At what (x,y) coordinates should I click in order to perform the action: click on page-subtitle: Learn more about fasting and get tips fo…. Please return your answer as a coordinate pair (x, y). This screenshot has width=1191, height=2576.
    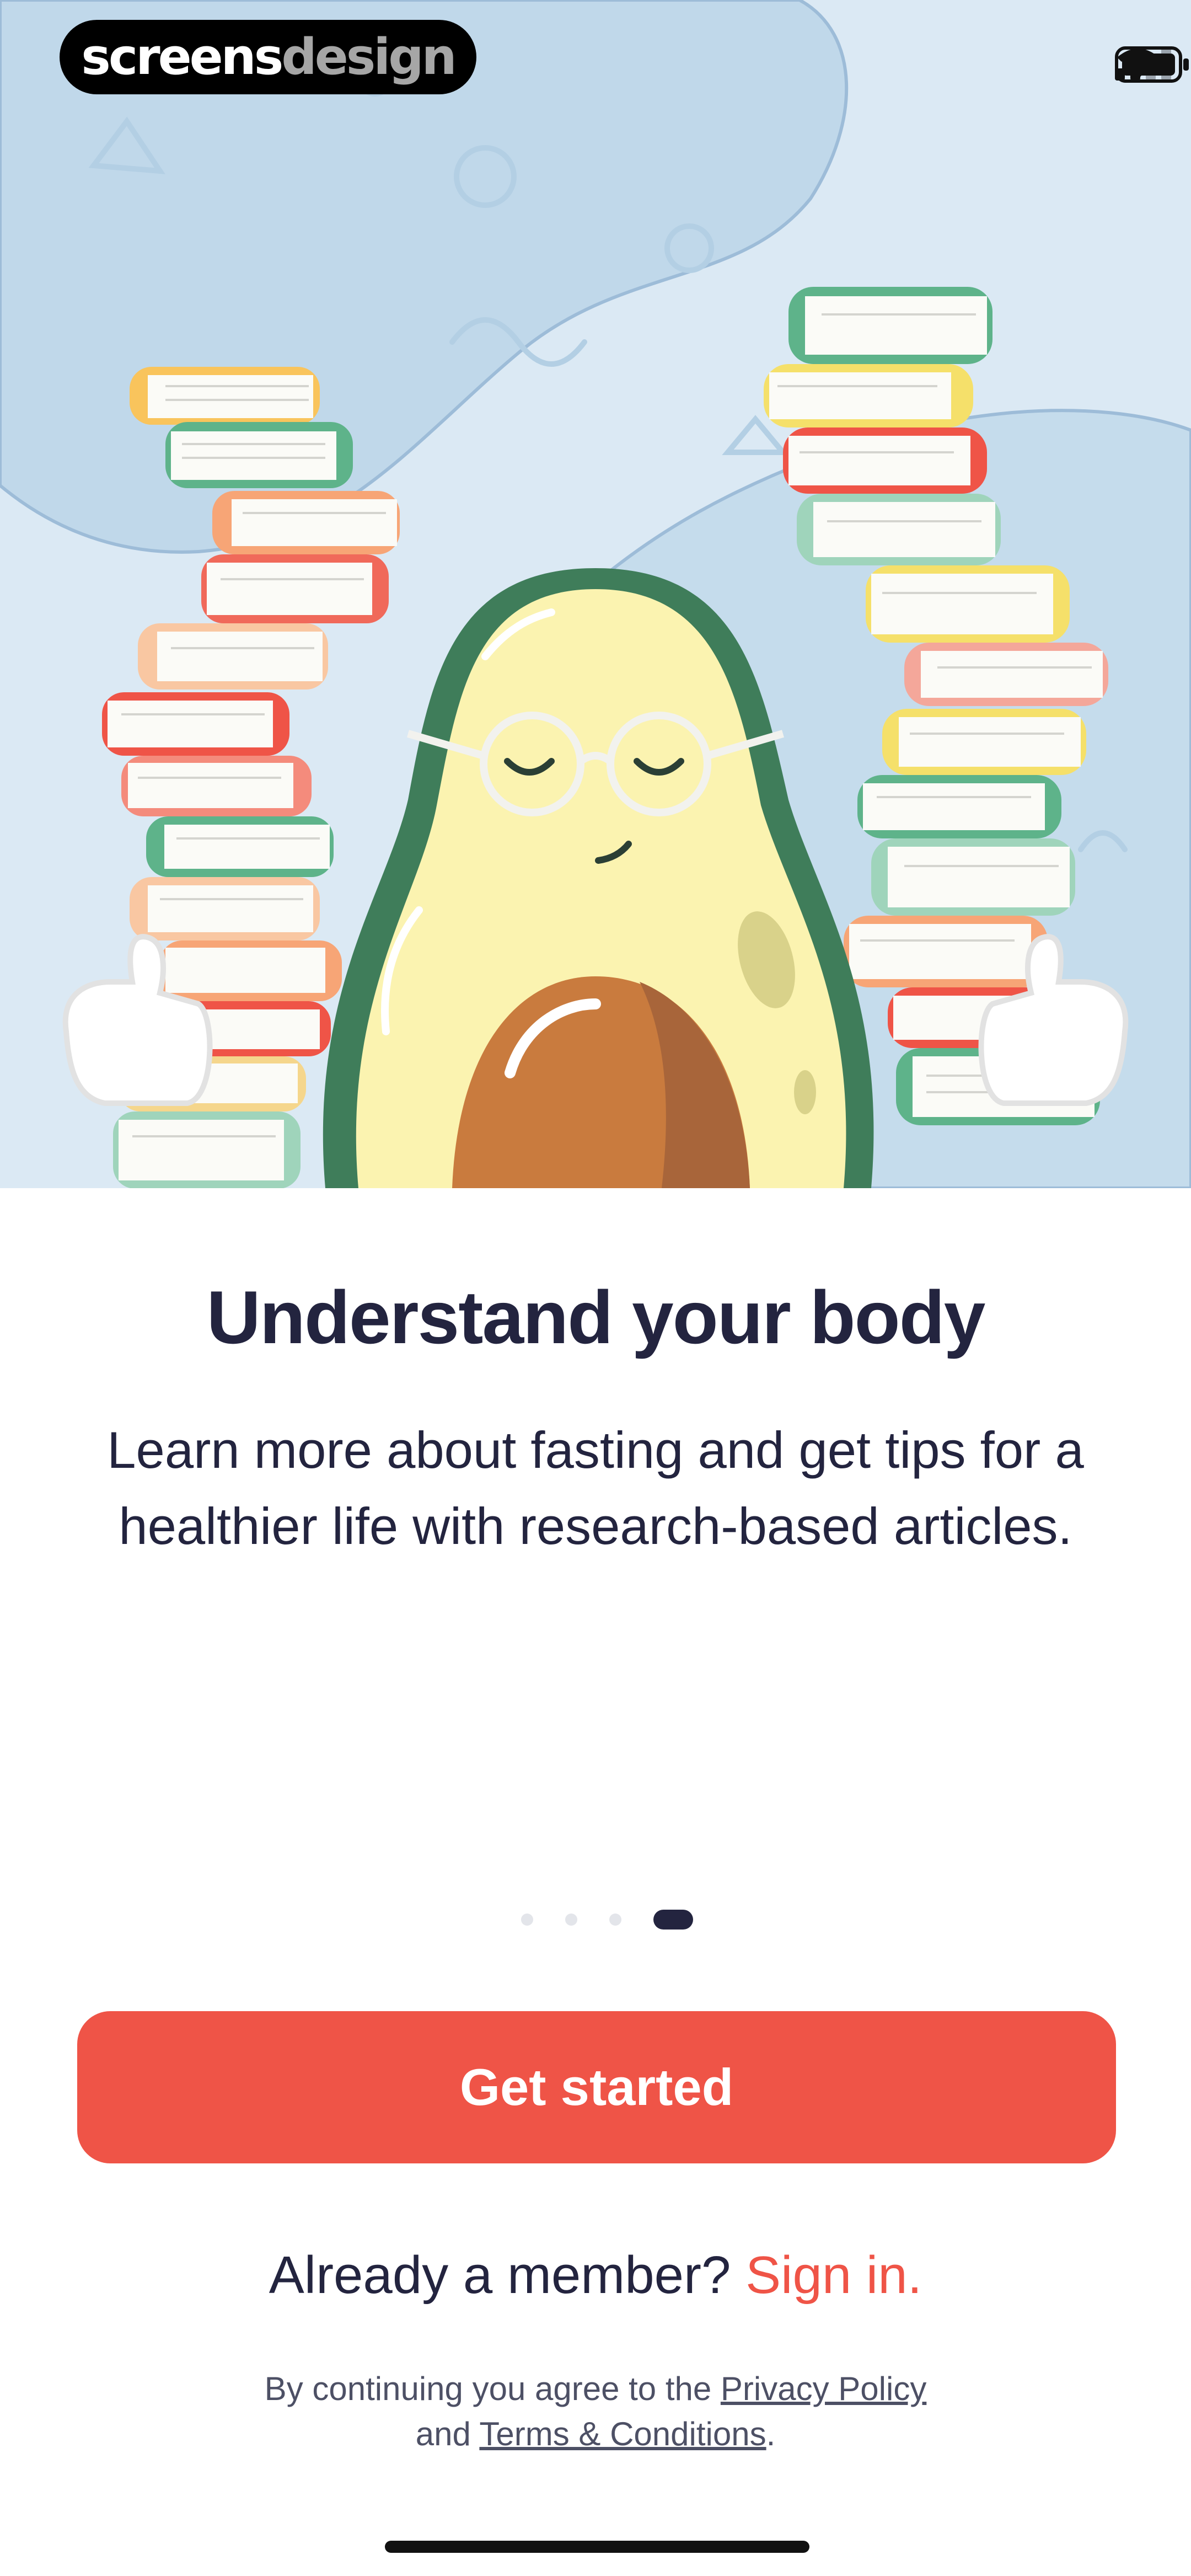
    Looking at the image, I should click on (595, 1488).